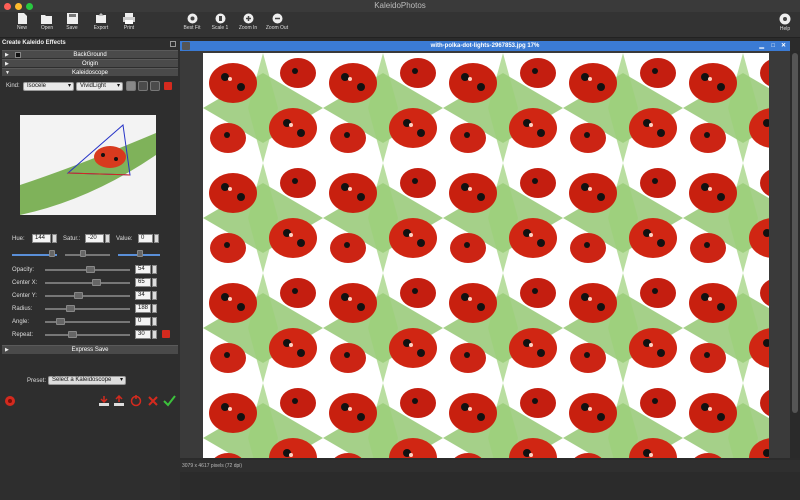 This screenshot has width=800, height=500. What do you see at coordinates (156, 238) in the screenshot?
I see `value-stepper` at bounding box center [156, 238].